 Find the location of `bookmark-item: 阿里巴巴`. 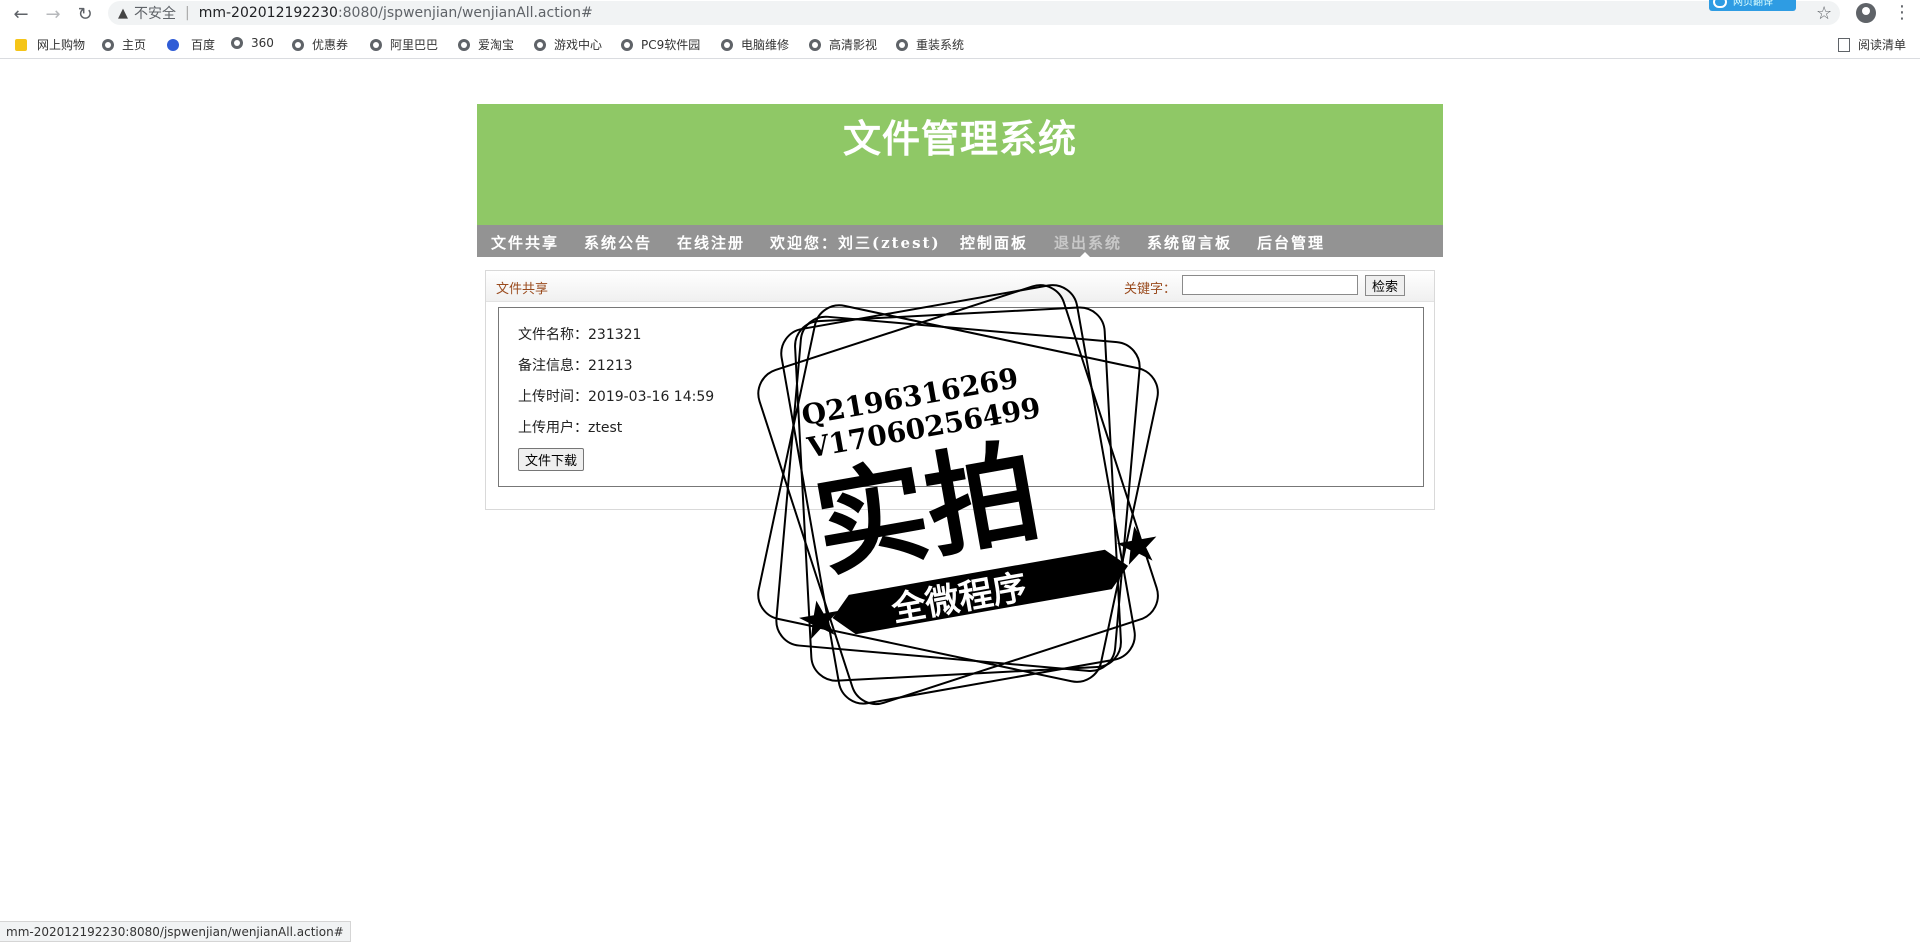

bookmark-item: 阿里巴巴 is located at coordinates (404, 44).